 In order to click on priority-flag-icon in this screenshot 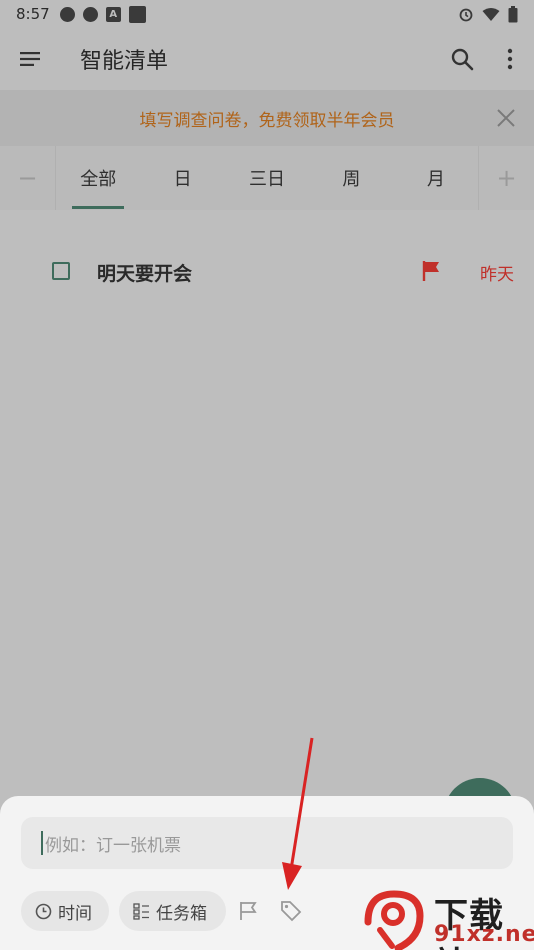, I will do `click(248, 911)`.